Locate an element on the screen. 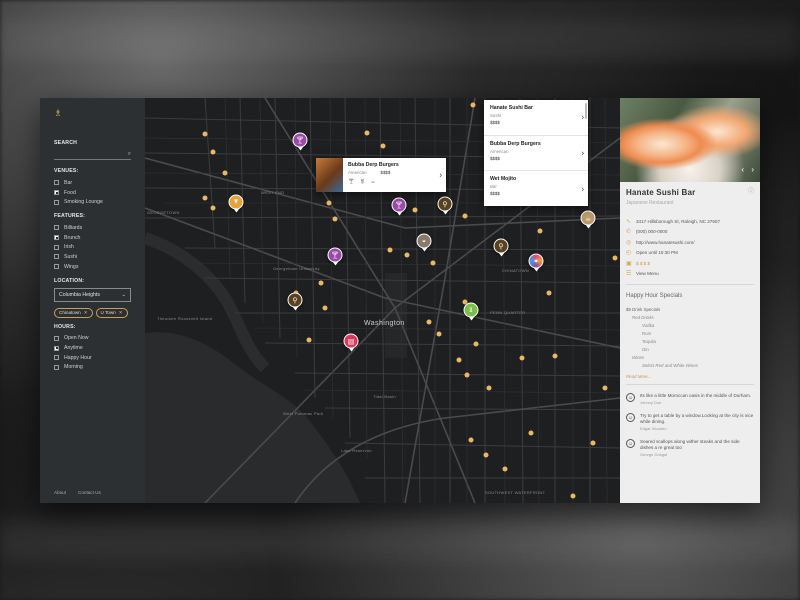  food-pin: ☕︎ is located at coordinates (588, 218).